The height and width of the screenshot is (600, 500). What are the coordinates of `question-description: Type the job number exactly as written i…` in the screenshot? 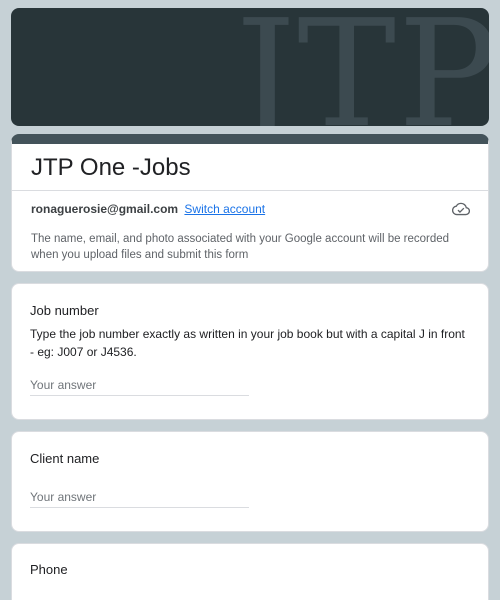 It's located at (247, 343).